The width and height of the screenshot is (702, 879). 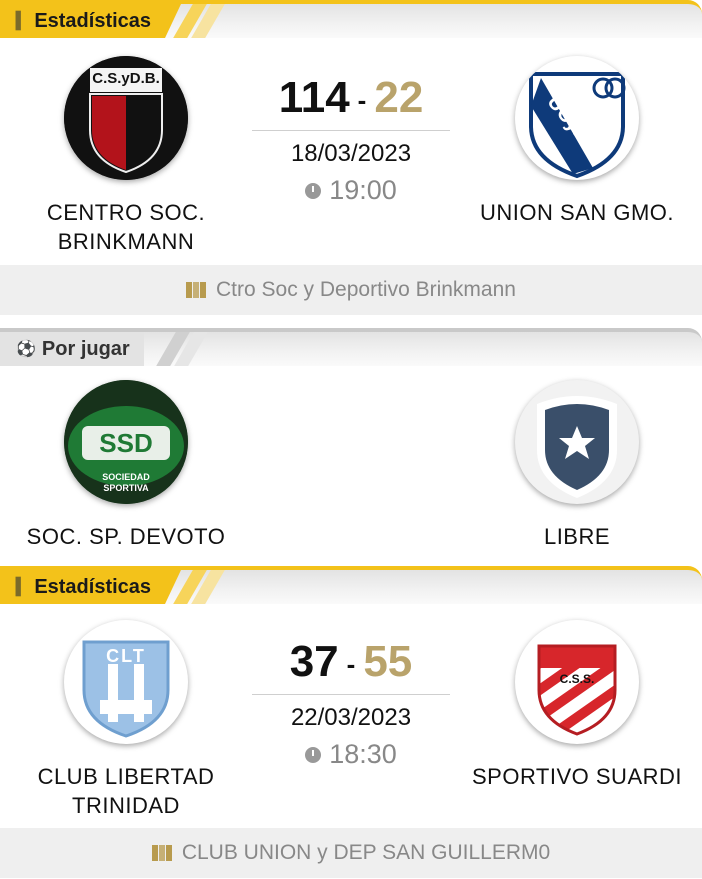 I want to click on match-time: 19:00, so click(x=363, y=190).